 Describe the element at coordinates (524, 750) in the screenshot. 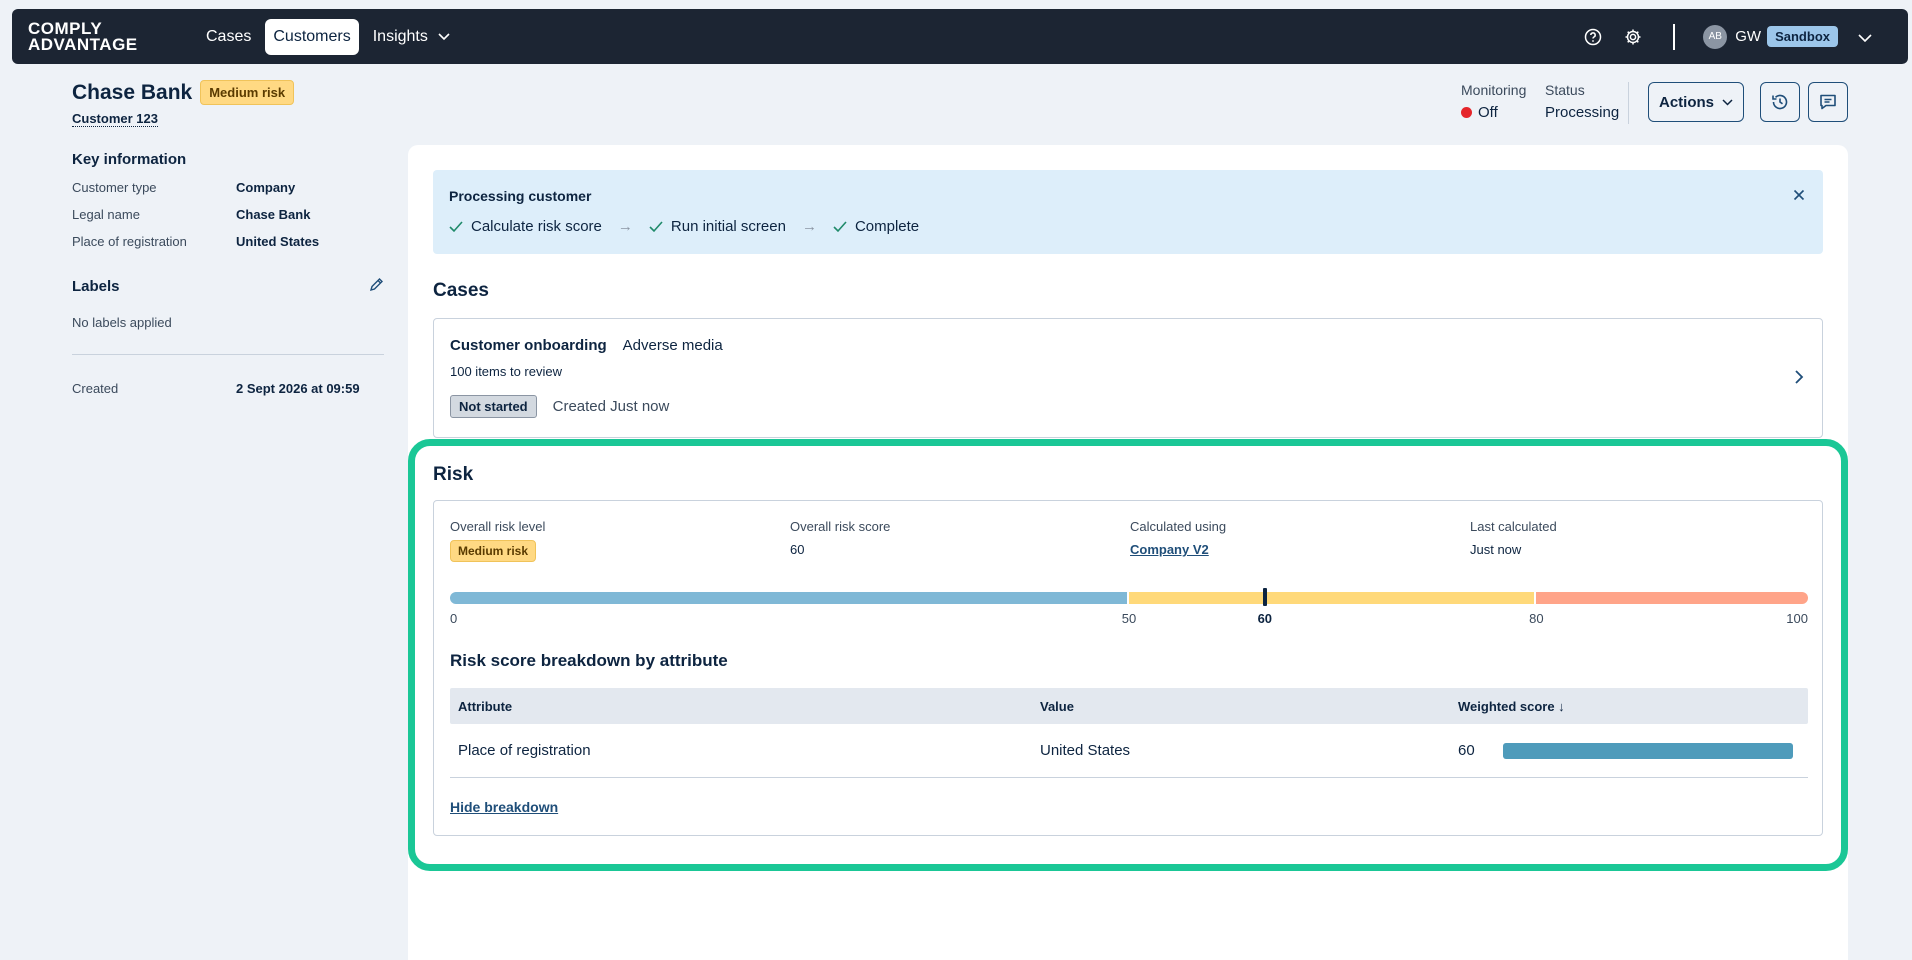

I see `cell-attribute: Place of registration` at that location.